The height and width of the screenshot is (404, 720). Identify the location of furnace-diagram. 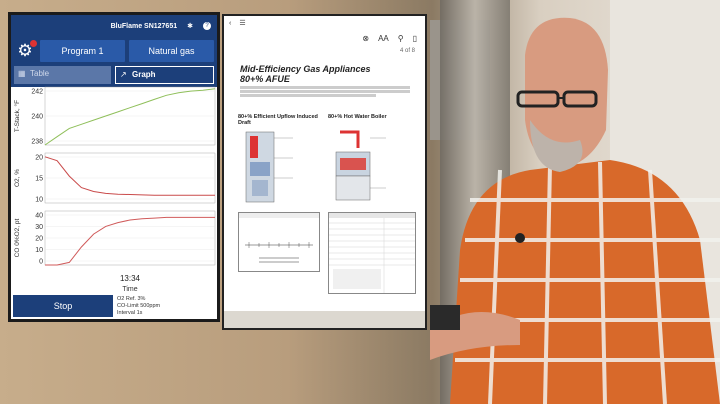
(269, 167).